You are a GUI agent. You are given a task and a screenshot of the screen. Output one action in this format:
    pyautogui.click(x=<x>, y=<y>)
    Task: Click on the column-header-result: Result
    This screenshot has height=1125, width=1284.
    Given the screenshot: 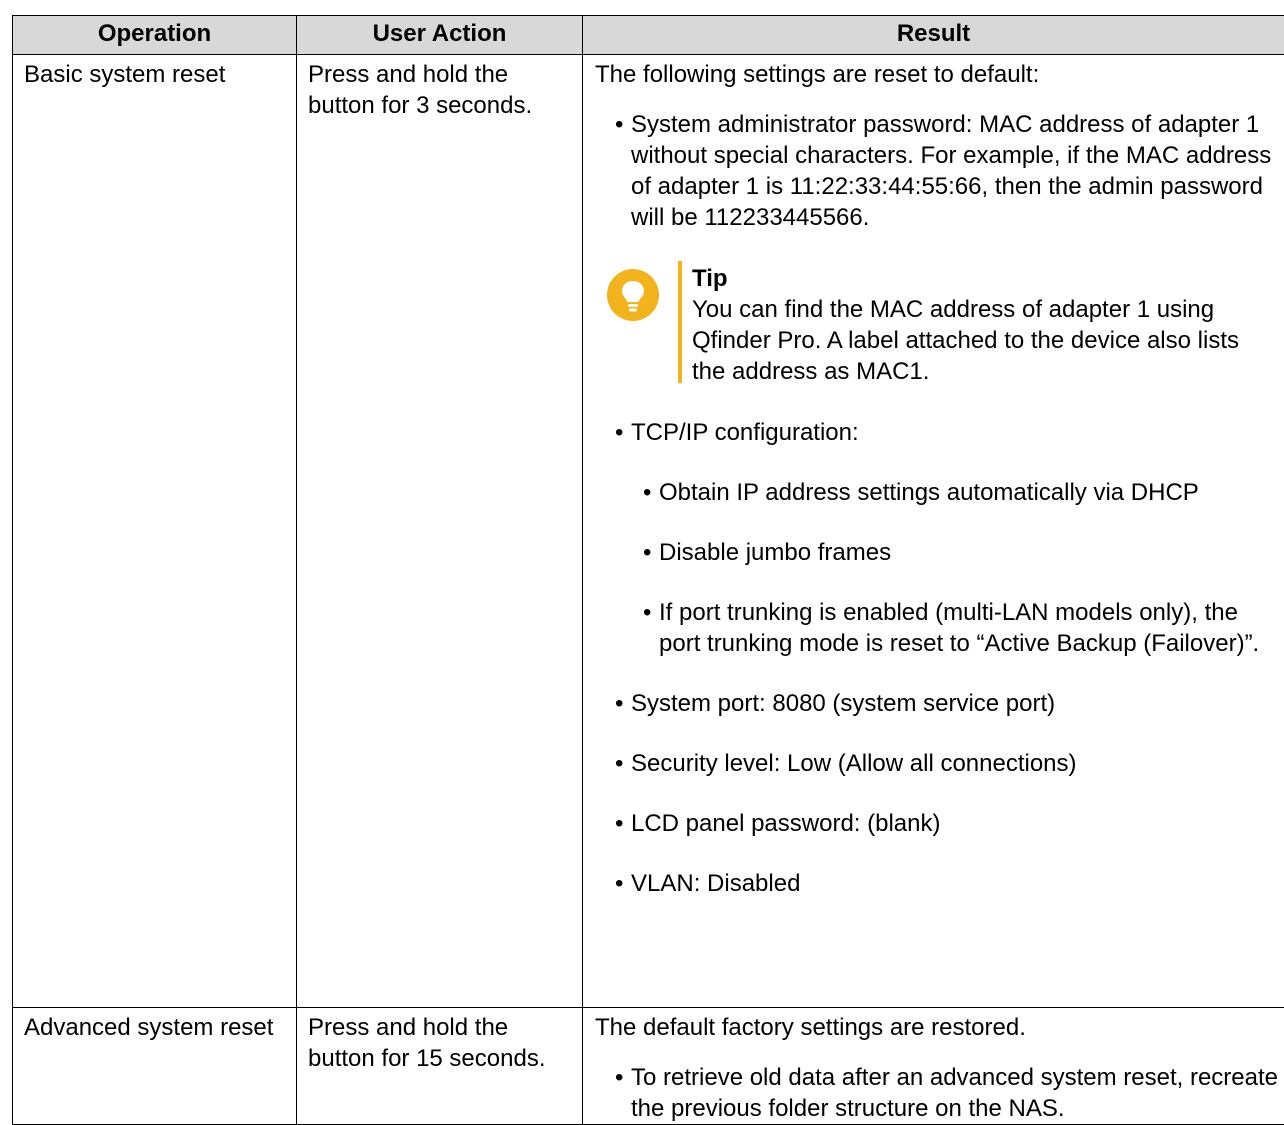 What is the action you would take?
    pyautogui.click(x=933, y=35)
    